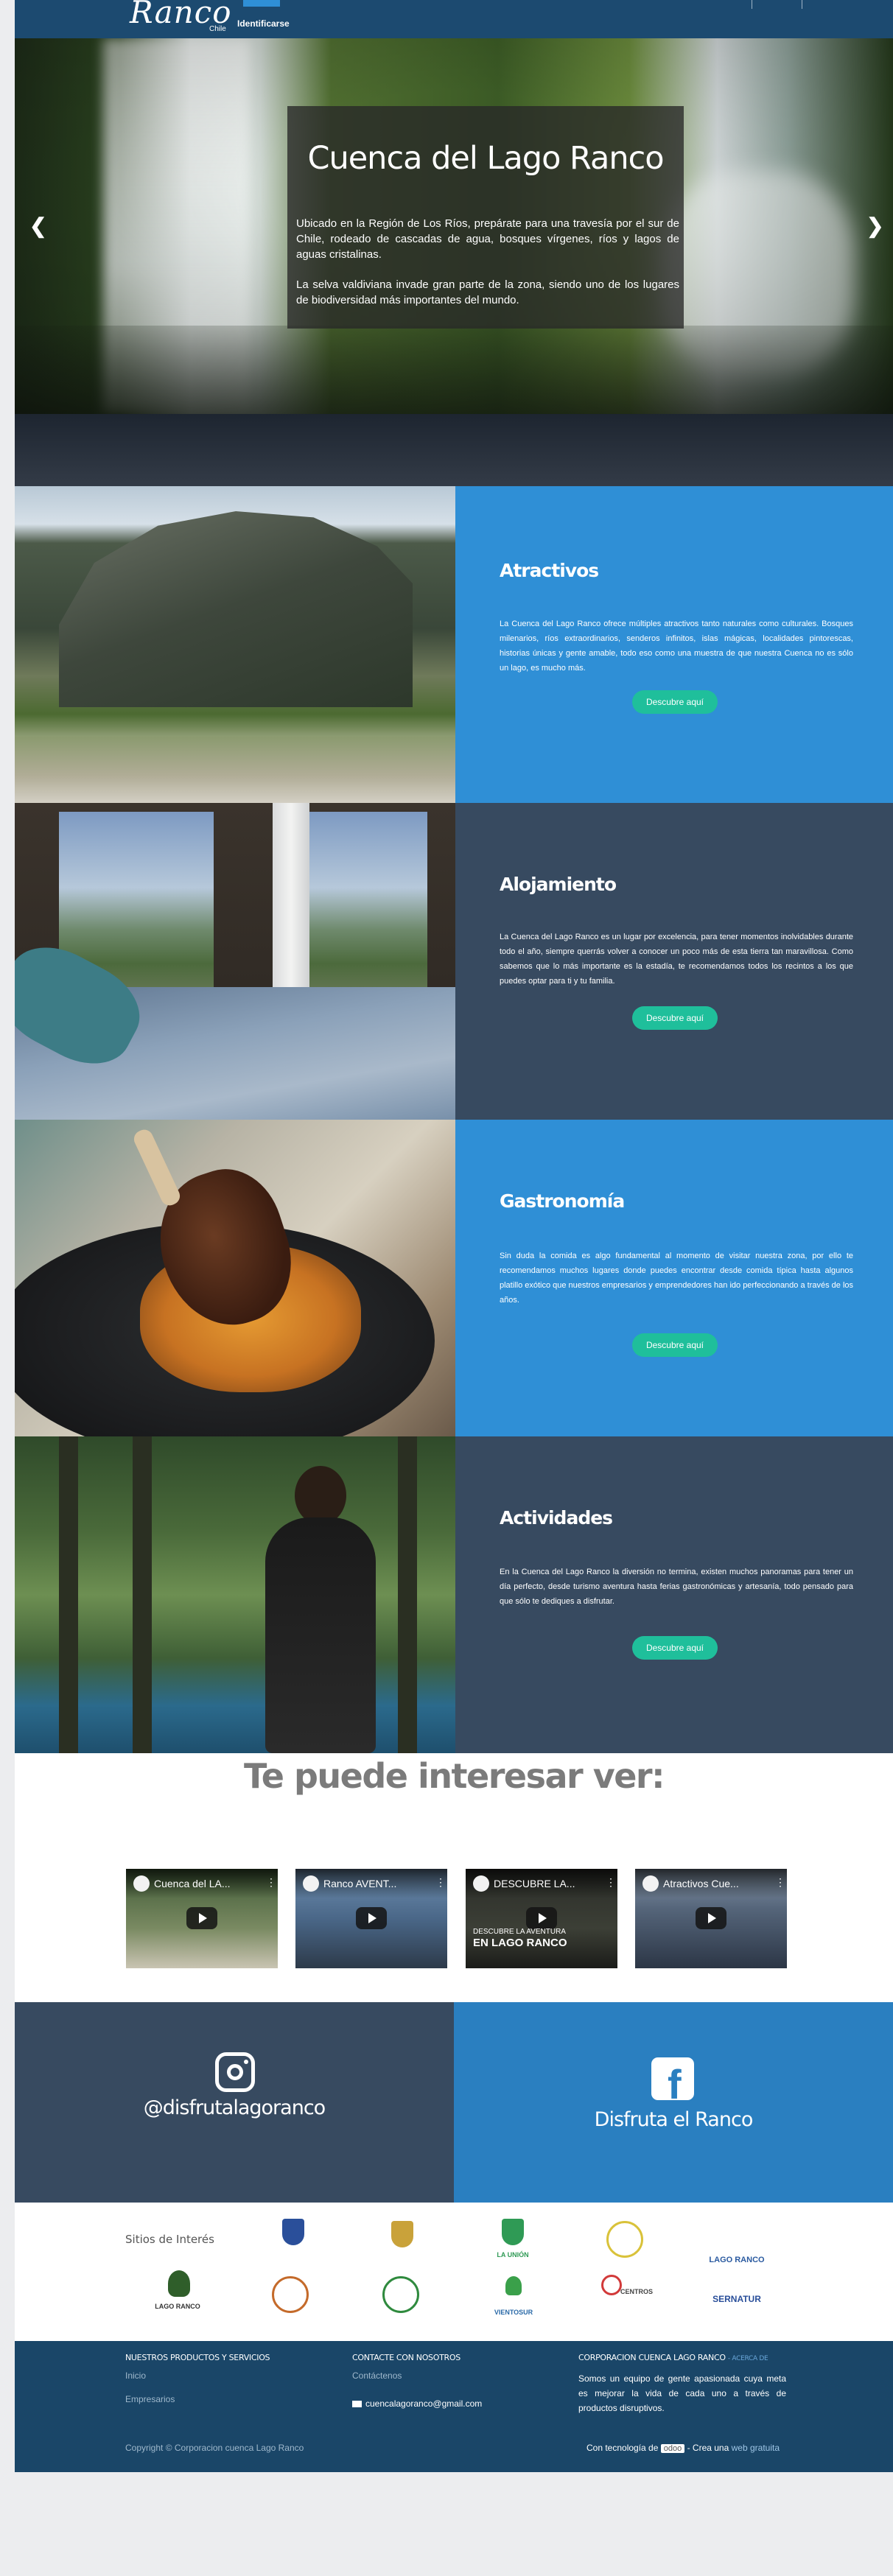 Image resolution: width=893 pixels, height=2576 pixels. I want to click on instagram-icon, so click(235, 2072).